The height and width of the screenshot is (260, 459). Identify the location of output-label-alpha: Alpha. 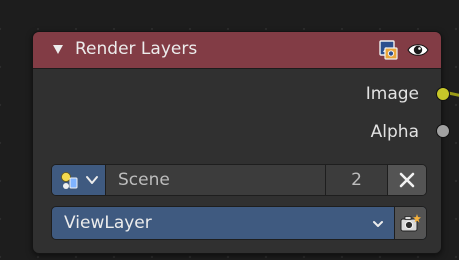
(394, 132).